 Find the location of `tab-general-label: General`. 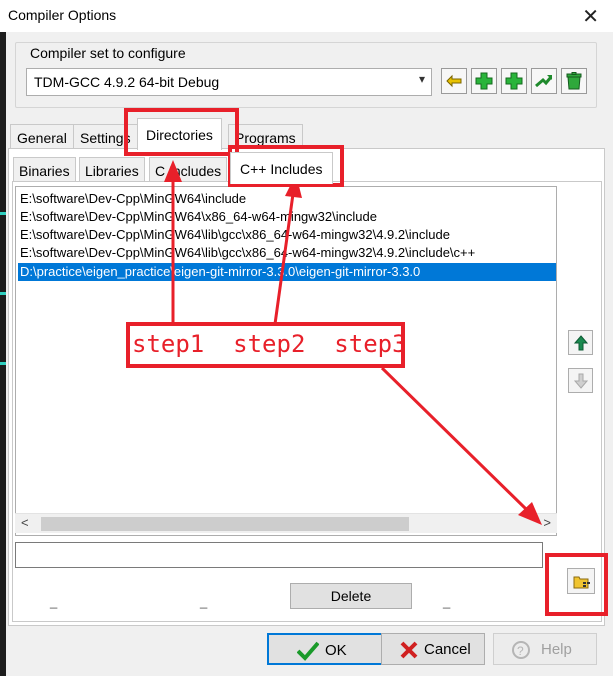

tab-general-label: General is located at coordinates (42, 138).